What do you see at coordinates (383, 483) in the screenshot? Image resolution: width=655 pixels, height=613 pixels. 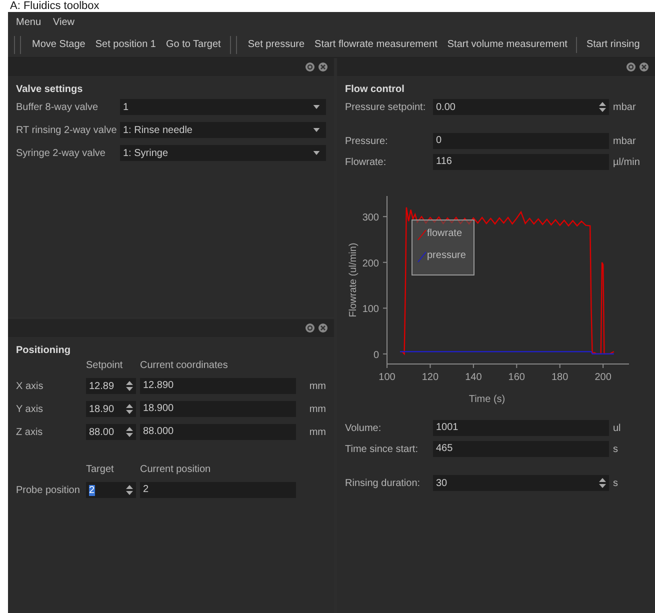 I see `field-label: Rinsing duration:` at bounding box center [383, 483].